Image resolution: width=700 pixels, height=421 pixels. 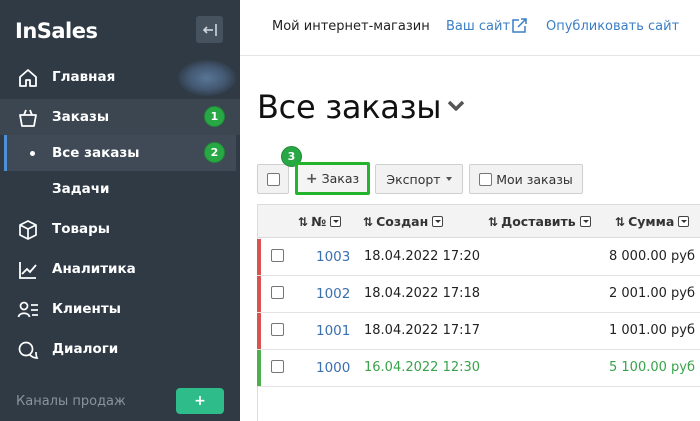 I want to click on col-deliver: ⇅ Доставить, so click(x=539, y=221).